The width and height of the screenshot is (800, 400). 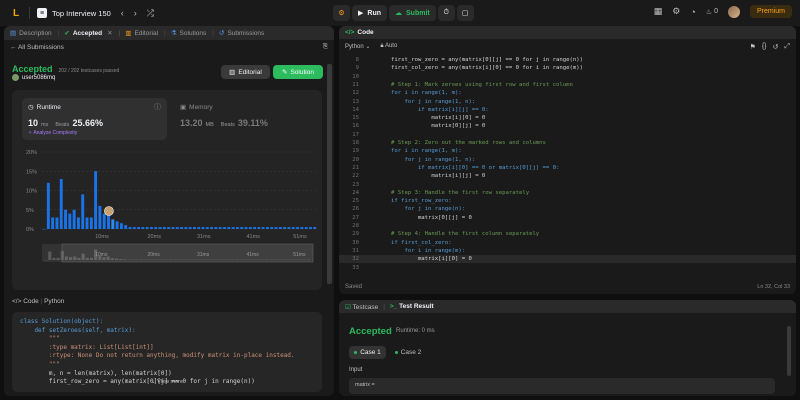 What do you see at coordinates (412, 306) in the screenshot?
I see `tab-test-result: >_ Test Result` at bounding box center [412, 306].